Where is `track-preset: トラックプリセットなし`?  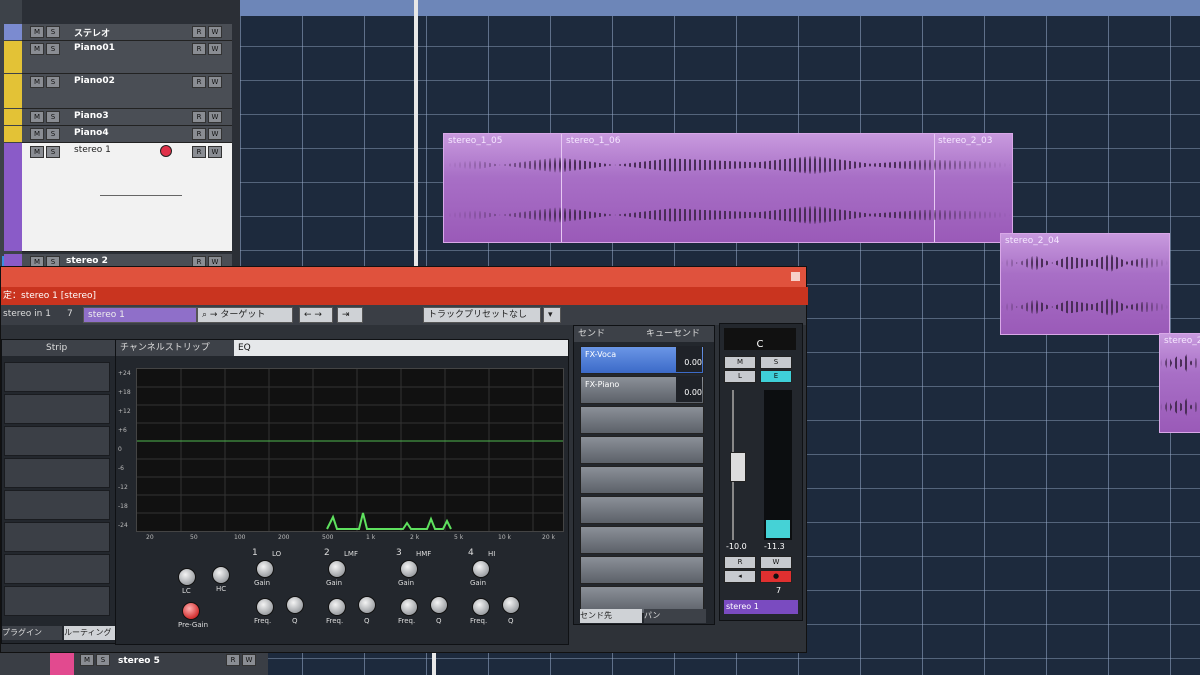
track-preset: トラックプリセットなし is located at coordinates (482, 315).